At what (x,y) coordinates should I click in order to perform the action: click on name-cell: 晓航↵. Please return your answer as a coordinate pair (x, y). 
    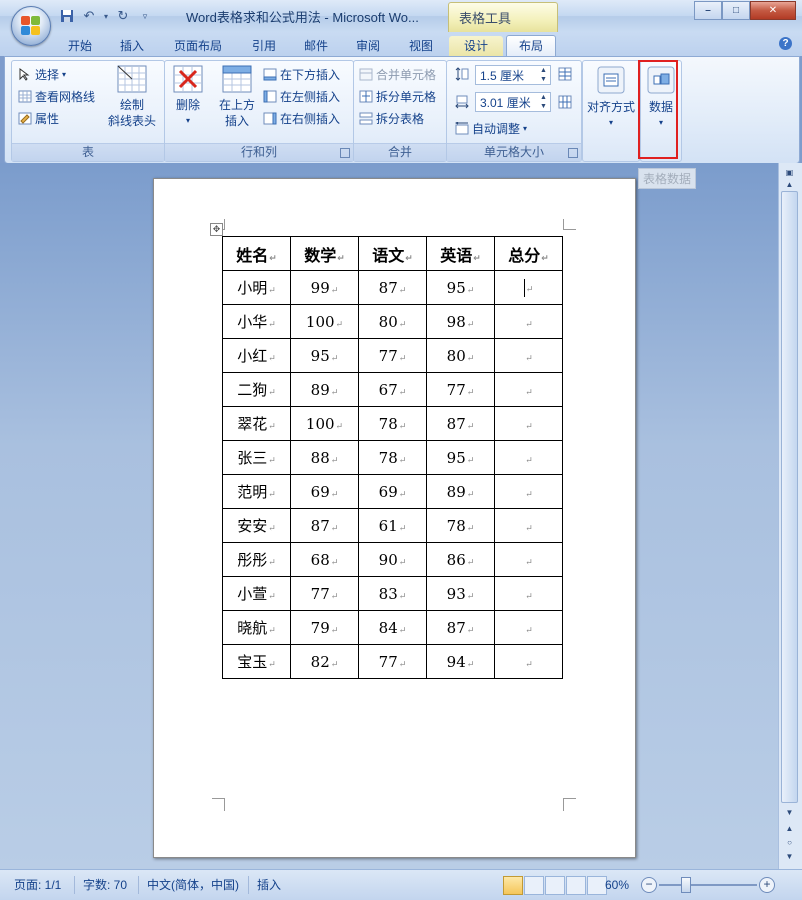
    Looking at the image, I should click on (256, 627).